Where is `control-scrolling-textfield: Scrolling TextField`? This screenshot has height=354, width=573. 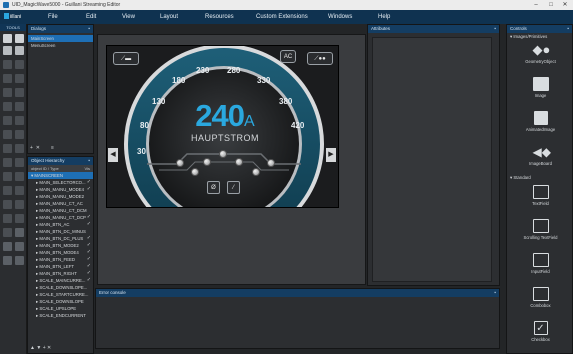 control-scrolling-textfield: Scrolling TextField is located at coordinates (540, 234).